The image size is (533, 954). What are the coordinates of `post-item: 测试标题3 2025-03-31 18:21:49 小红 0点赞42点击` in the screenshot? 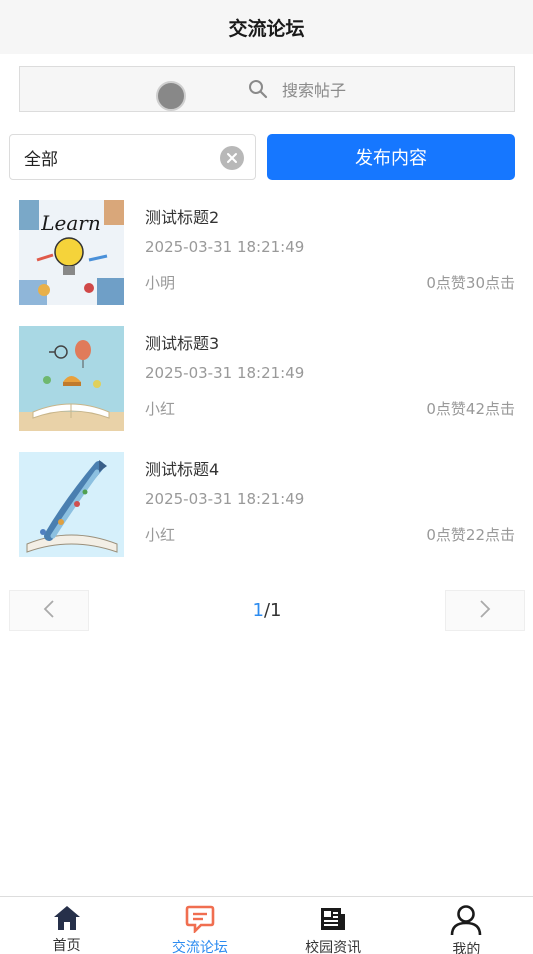 It's located at (267, 389).